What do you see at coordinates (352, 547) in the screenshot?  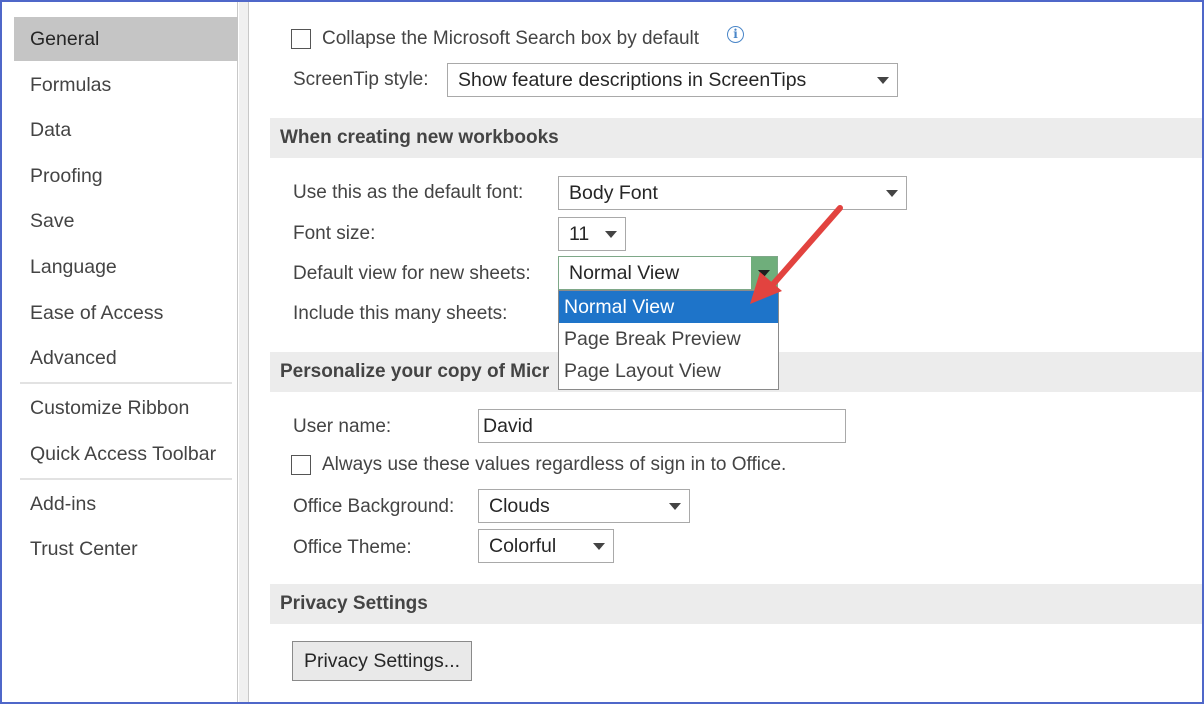 I see `office-theme-label: Office Theme:` at bounding box center [352, 547].